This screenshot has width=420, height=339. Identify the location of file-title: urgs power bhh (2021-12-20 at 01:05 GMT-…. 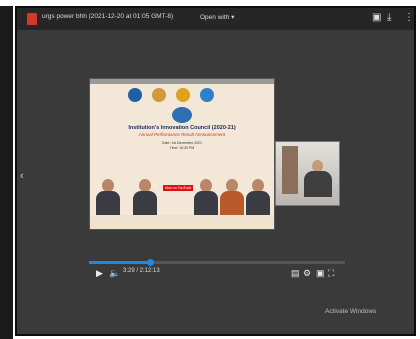
(108, 16).